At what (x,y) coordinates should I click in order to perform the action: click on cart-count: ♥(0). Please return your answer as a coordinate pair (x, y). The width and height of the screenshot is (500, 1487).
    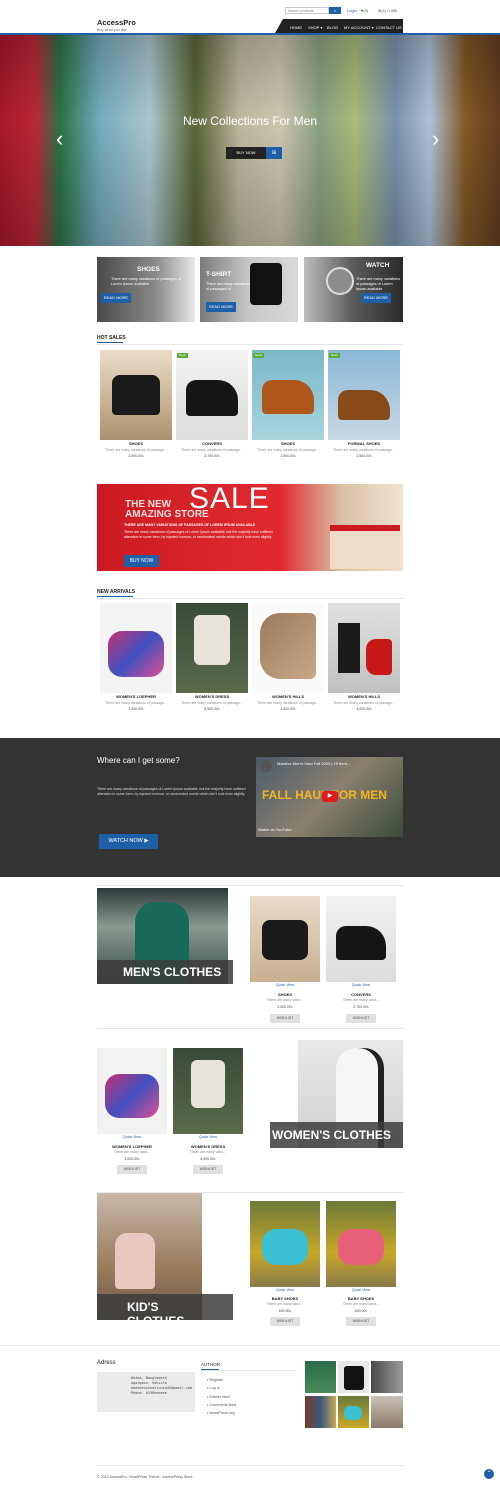
    Looking at the image, I should click on (364, 10).